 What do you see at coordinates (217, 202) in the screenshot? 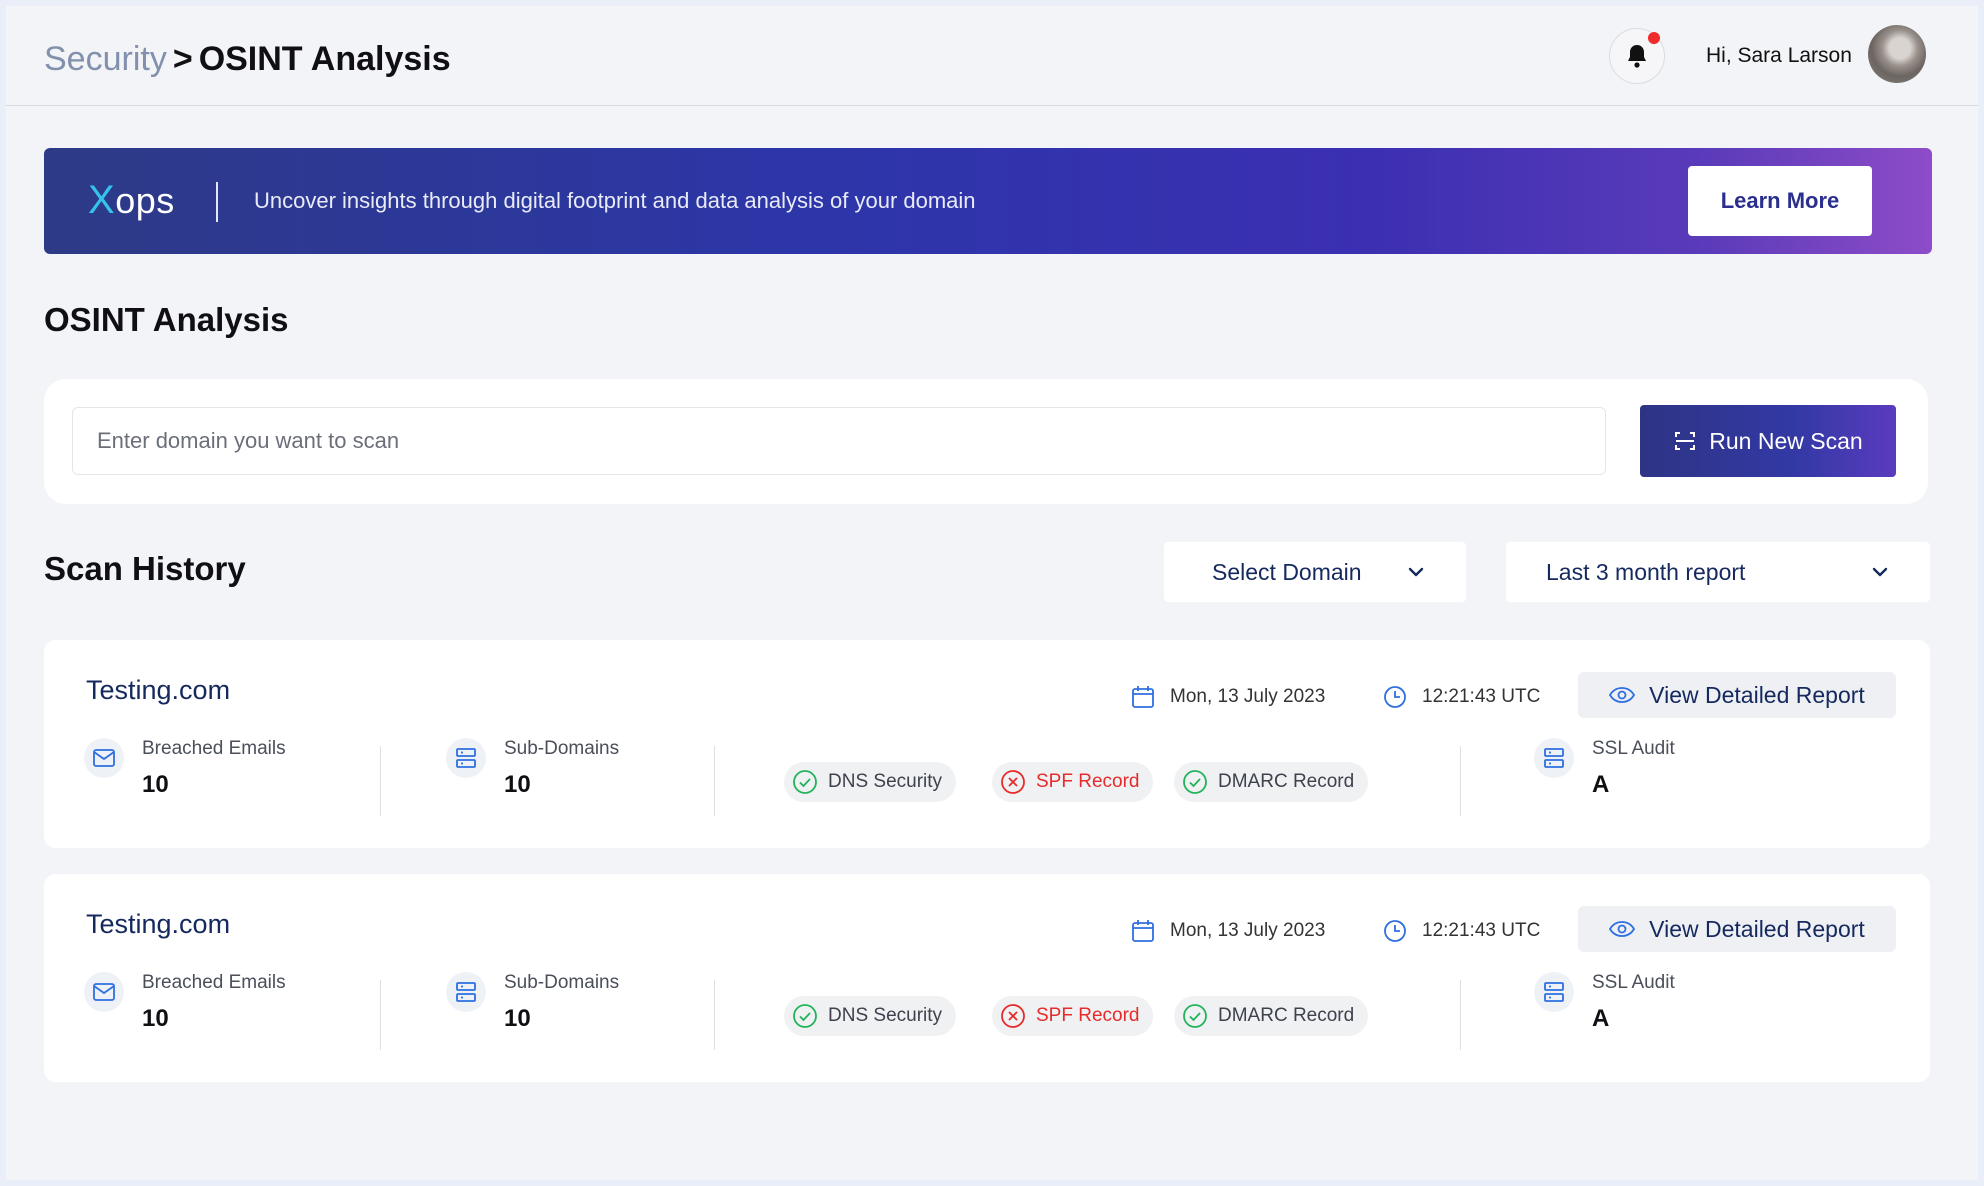
I see `banner-divider` at bounding box center [217, 202].